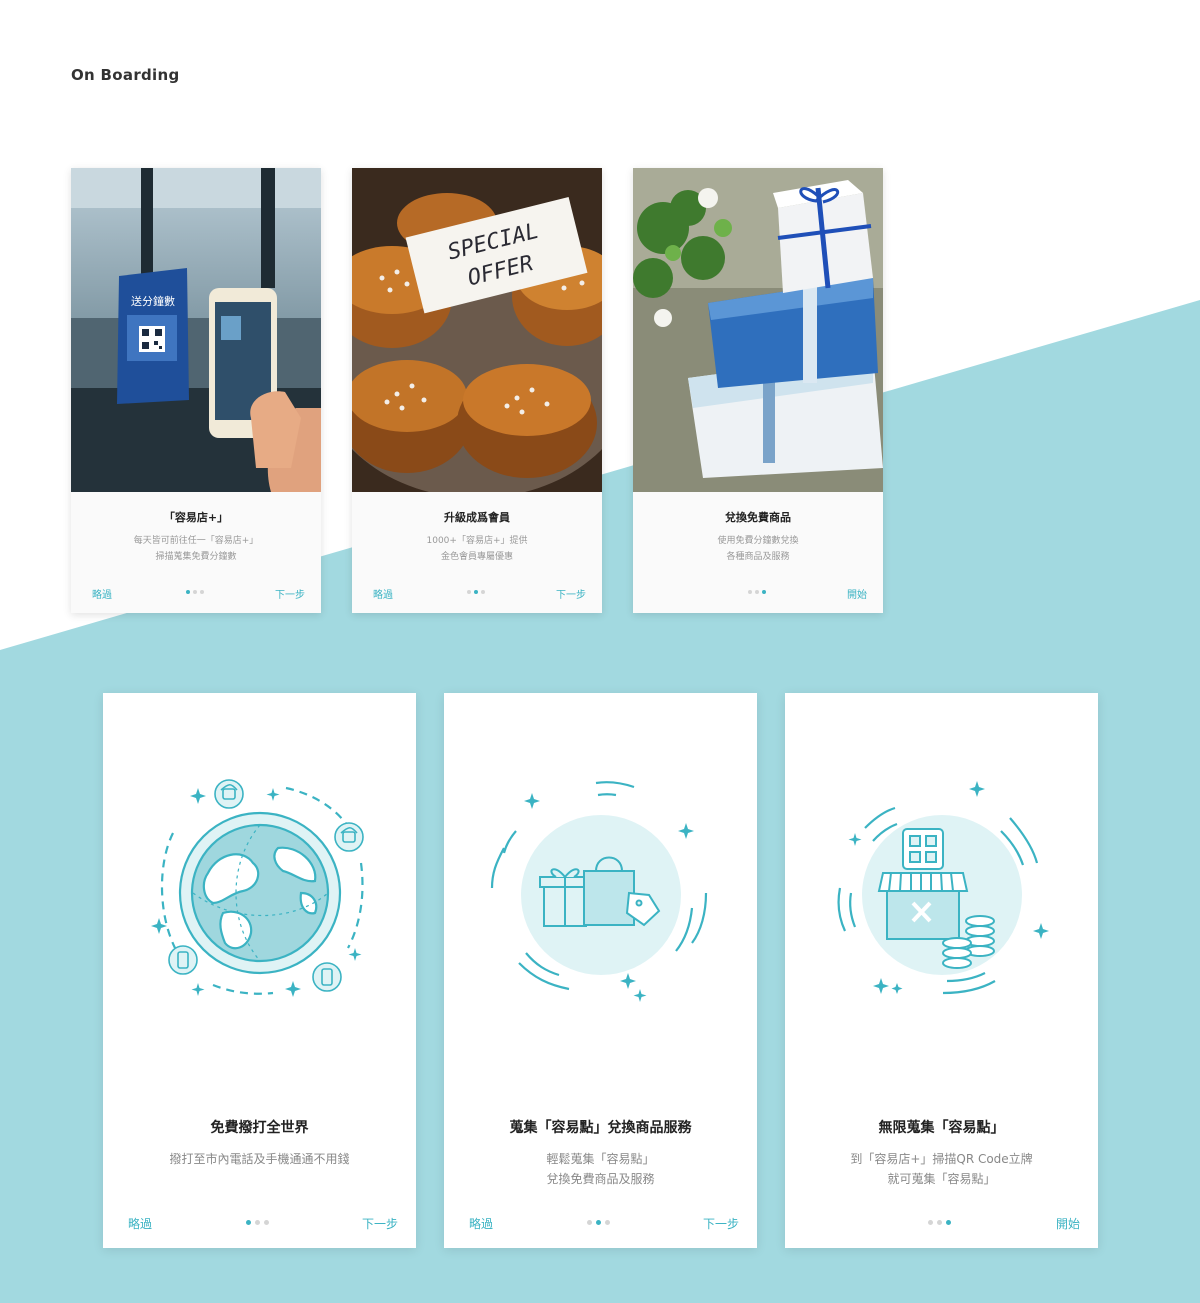 The height and width of the screenshot is (1303, 1200). I want to click on card-title: 「容易店+」, so click(196, 517).